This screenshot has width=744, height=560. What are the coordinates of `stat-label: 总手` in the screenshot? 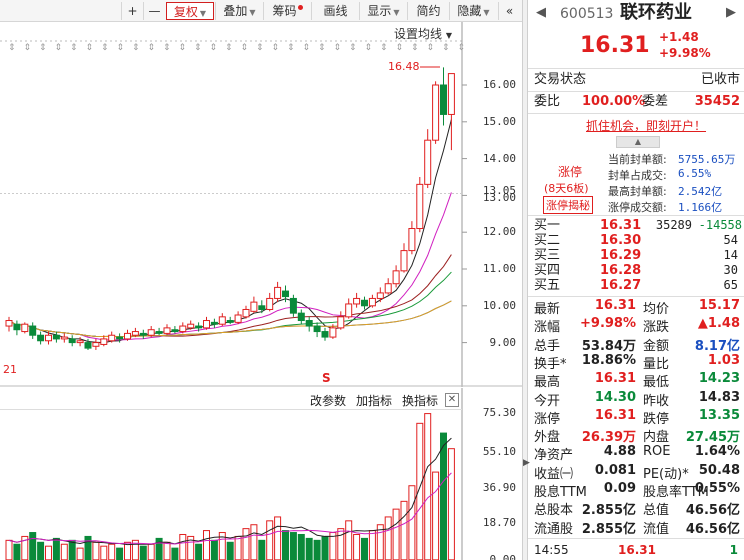 It's located at (547, 346).